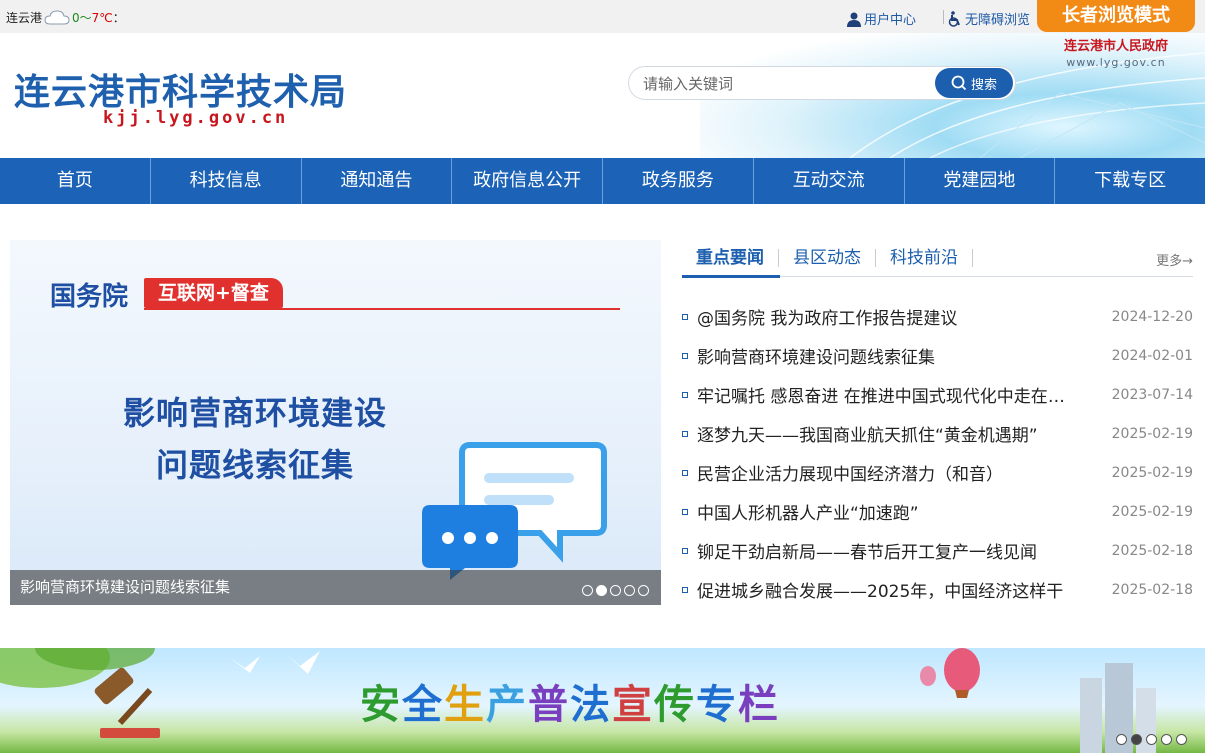  Describe the element at coordinates (213, 293) in the screenshot. I see `slide-graphic-tag: 互联网+督查` at that location.